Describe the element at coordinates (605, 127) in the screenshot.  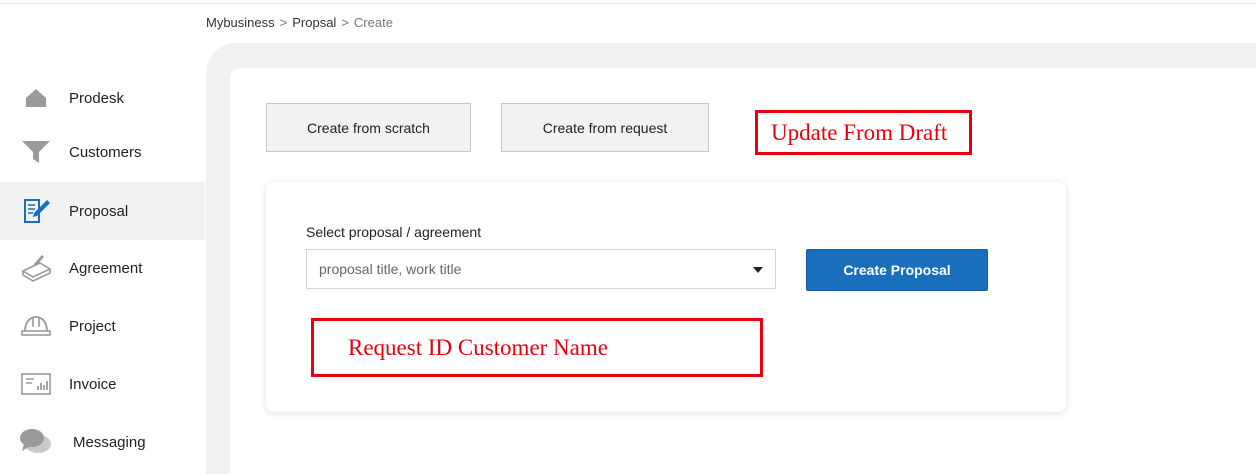
I see `create-from-request-button: Create from request` at that location.